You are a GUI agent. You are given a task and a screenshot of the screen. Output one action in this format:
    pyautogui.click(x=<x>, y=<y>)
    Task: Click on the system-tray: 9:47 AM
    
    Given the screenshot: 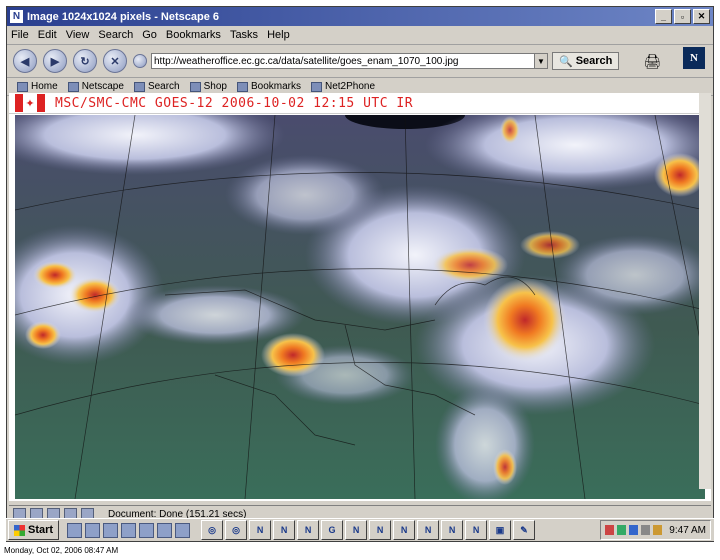 What is the action you would take?
    pyautogui.click(x=655, y=530)
    